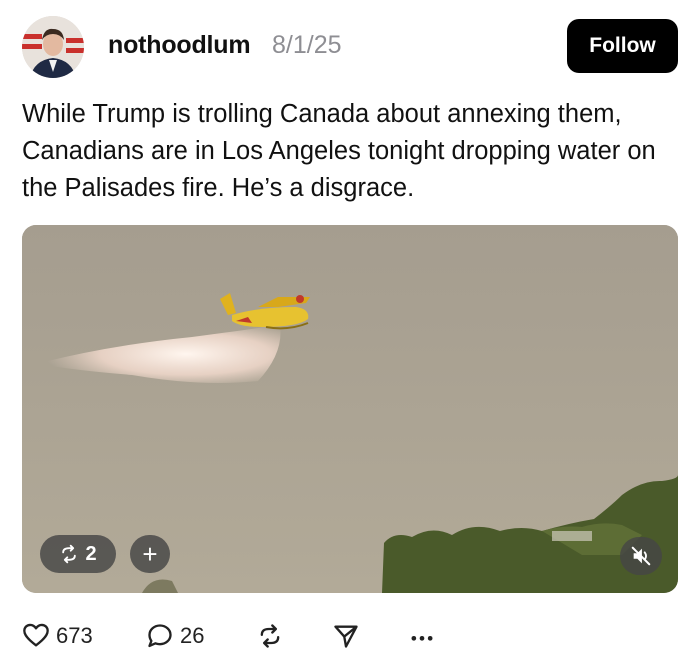 This screenshot has height=672, width=700. I want to click on more-dots-icon, so click(422, 638).